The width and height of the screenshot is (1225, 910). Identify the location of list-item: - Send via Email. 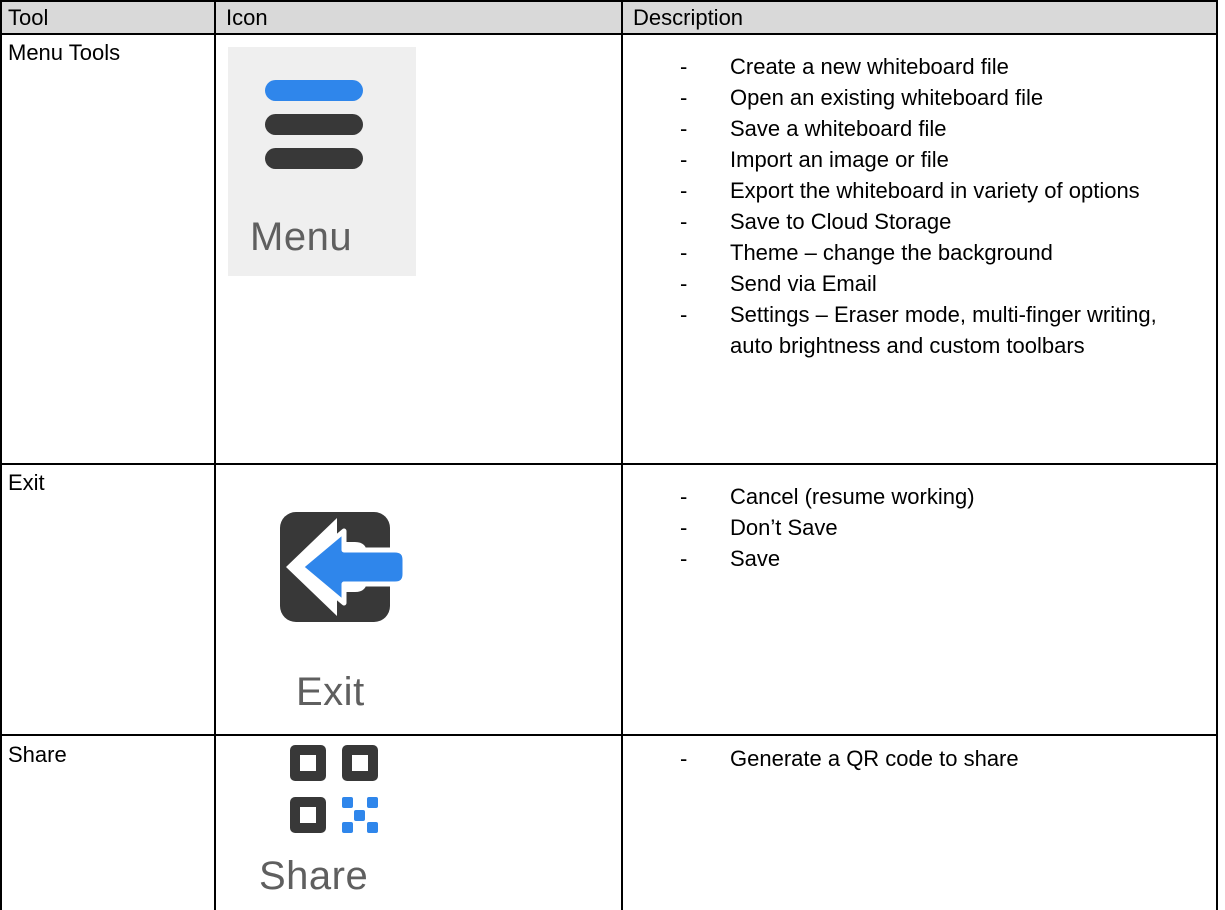
(778, 283).